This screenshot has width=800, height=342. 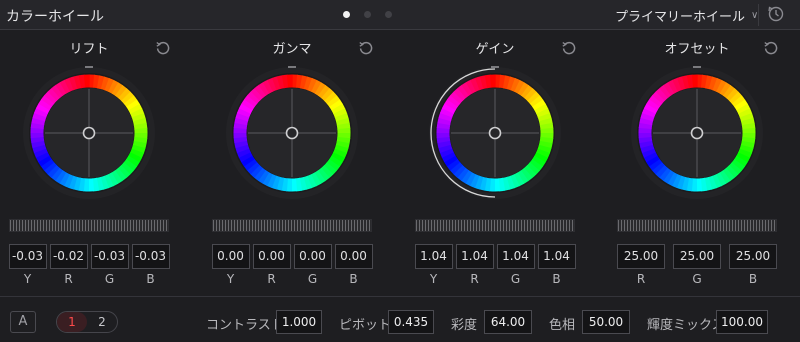 I want to click on lift-title: リフト, so click(x=89, y=49).